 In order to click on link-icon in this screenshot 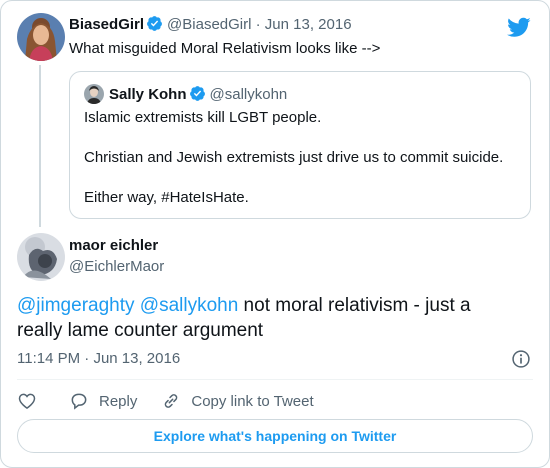, I will do `click(171, 401)`.